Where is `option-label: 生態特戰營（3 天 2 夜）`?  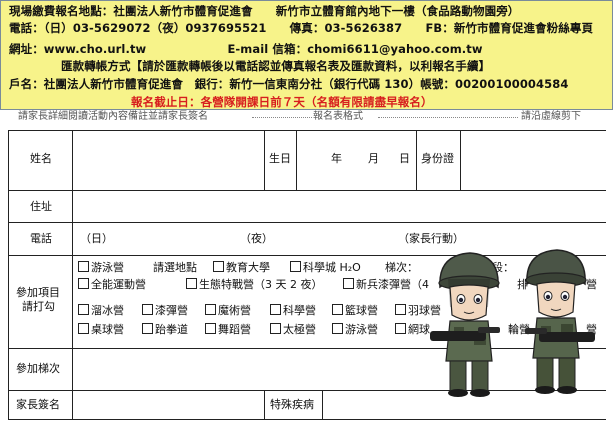
option-label: 生態特戰營（3 天 2 夜） is located at coordinates (261, 284).